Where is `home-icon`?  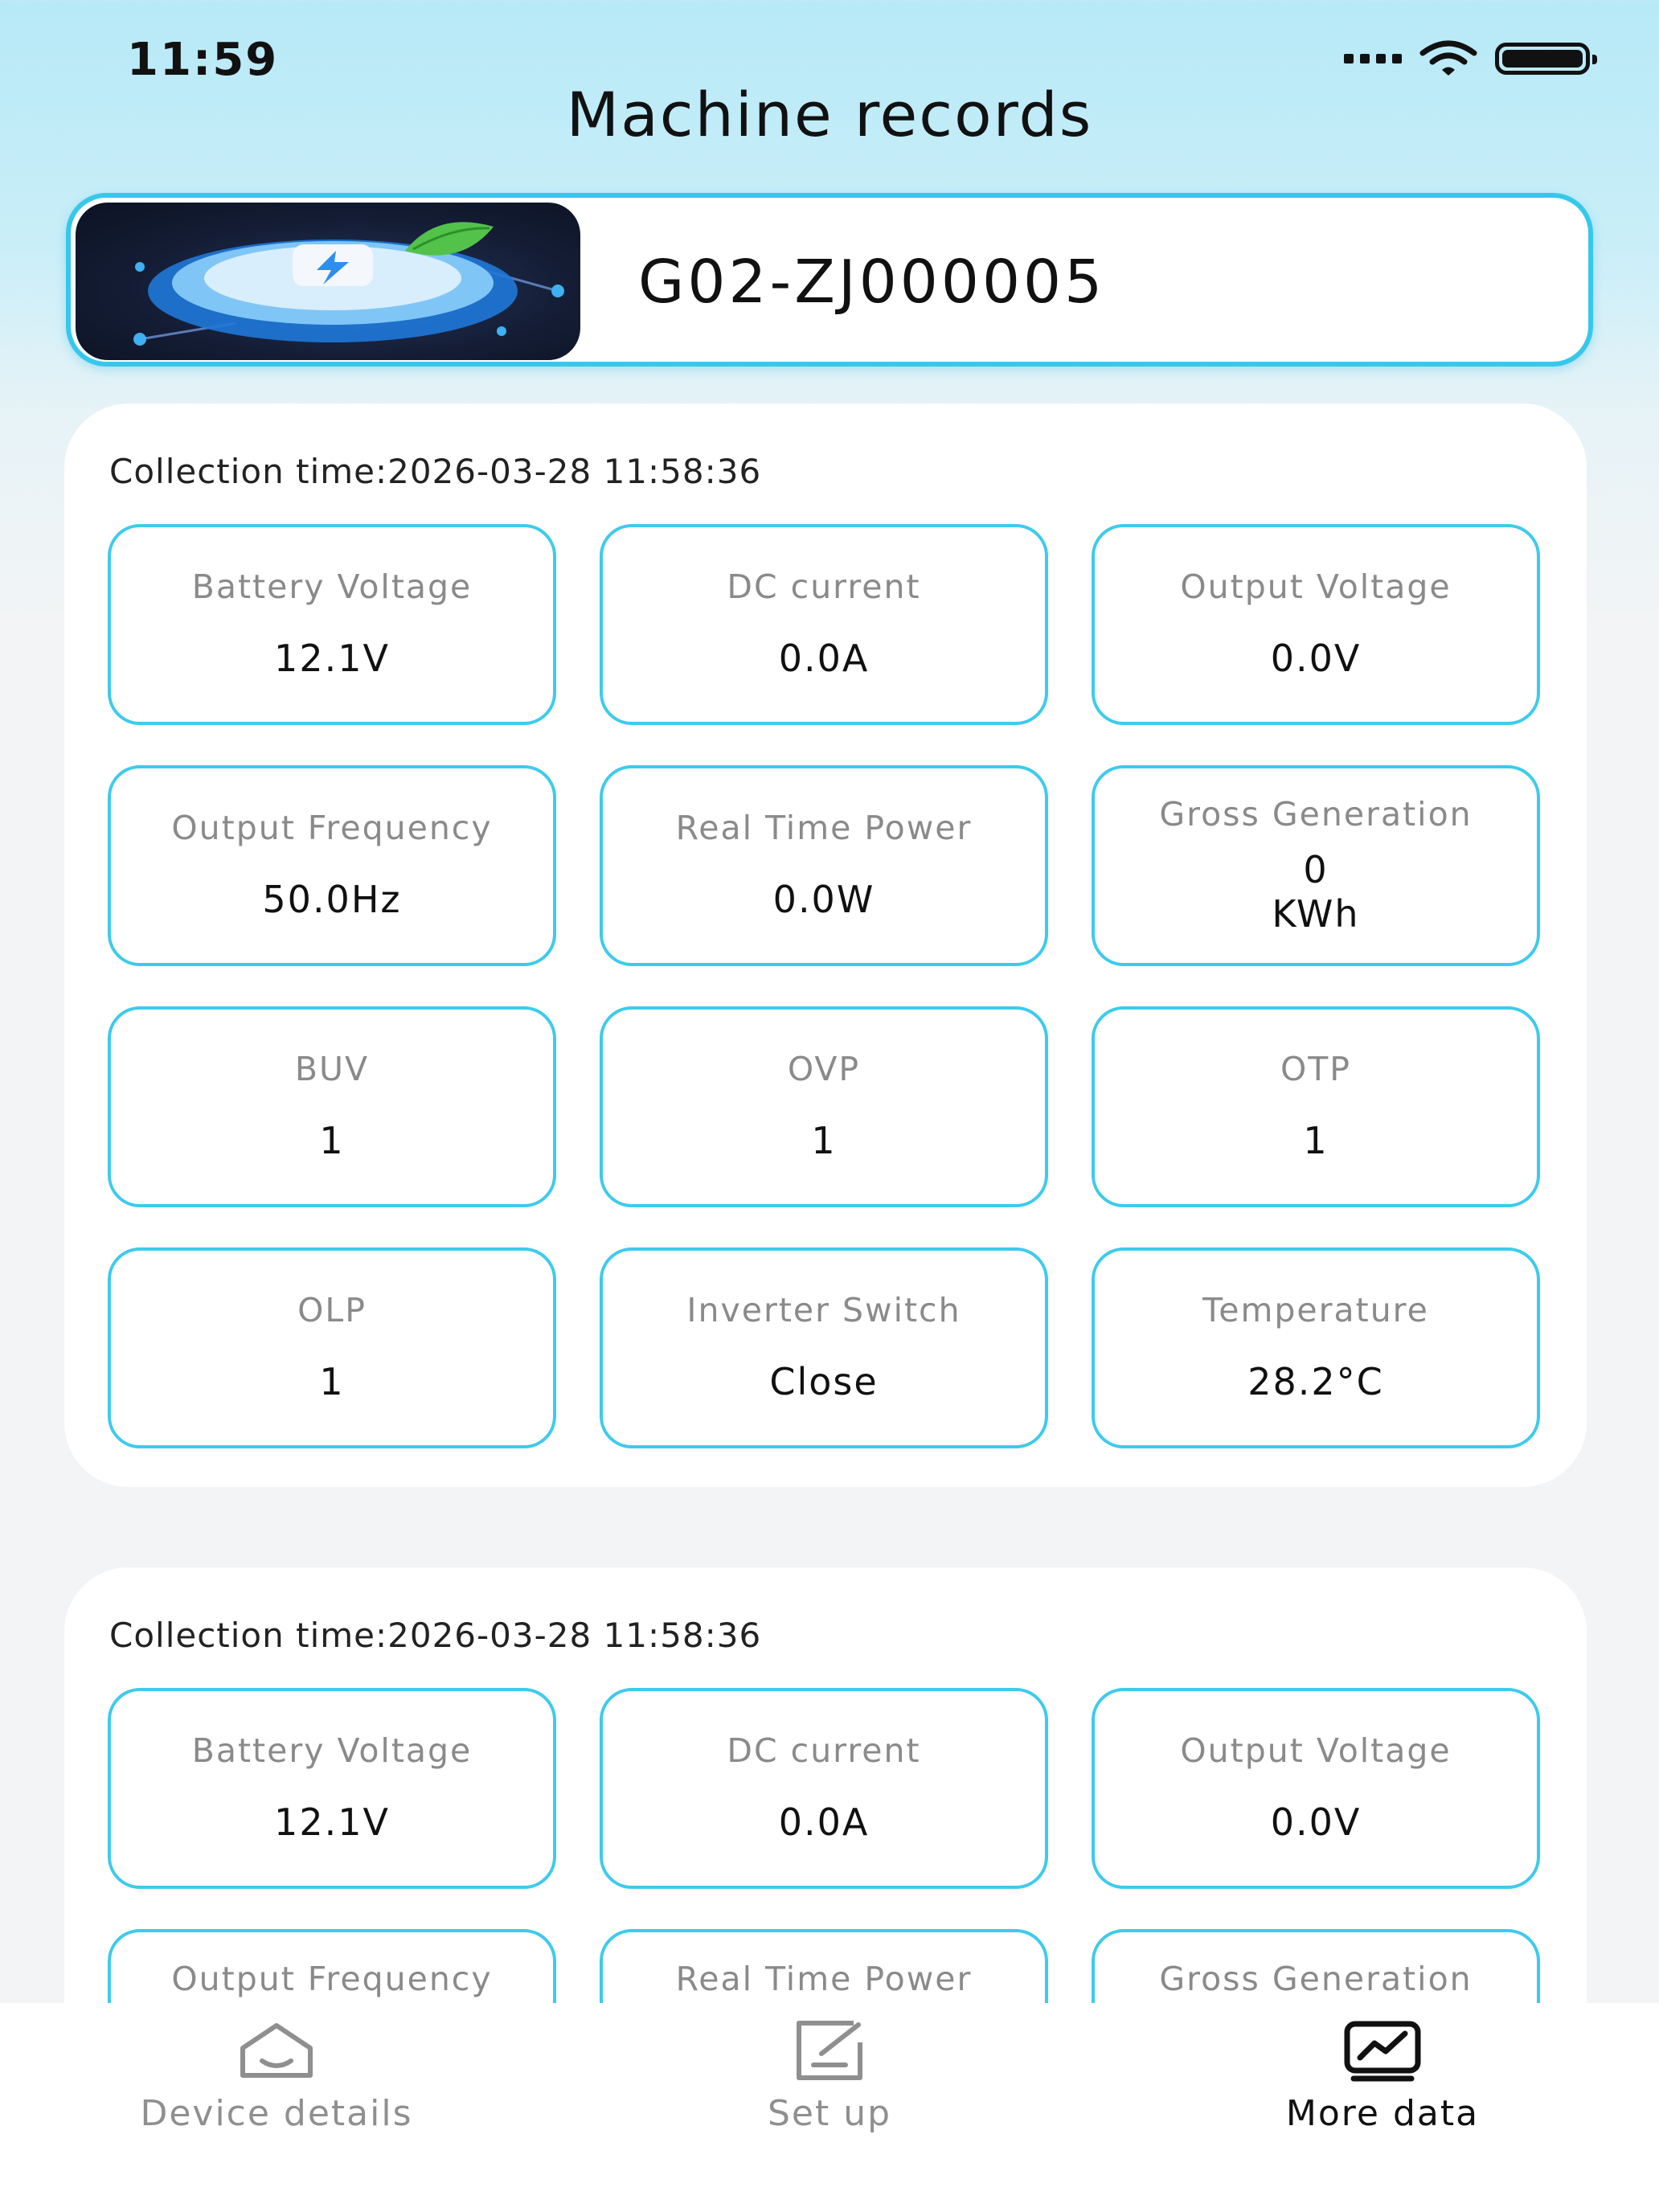 home-icon is located at coordinates (276, 2050).